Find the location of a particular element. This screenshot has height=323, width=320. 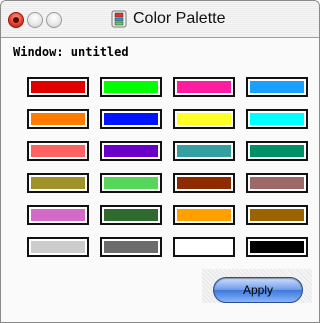

palette-app-icon is located at coordinates (119, 19).